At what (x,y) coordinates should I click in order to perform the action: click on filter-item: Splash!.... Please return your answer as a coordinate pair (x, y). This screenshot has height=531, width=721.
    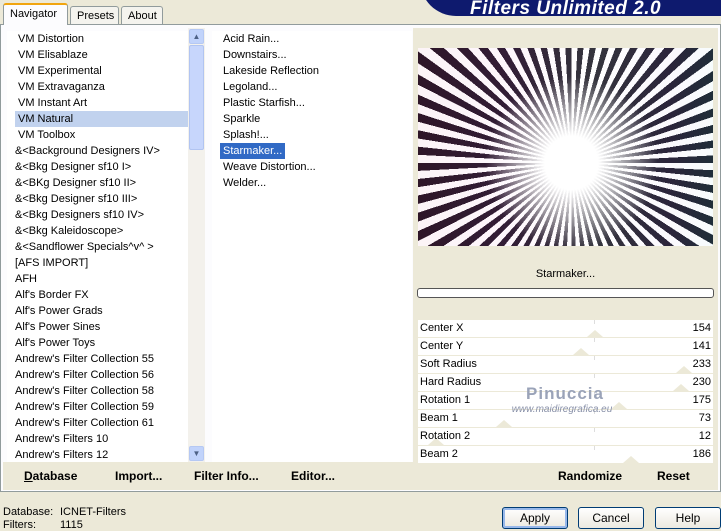
    Looking at the image, I should click on (246, 135).